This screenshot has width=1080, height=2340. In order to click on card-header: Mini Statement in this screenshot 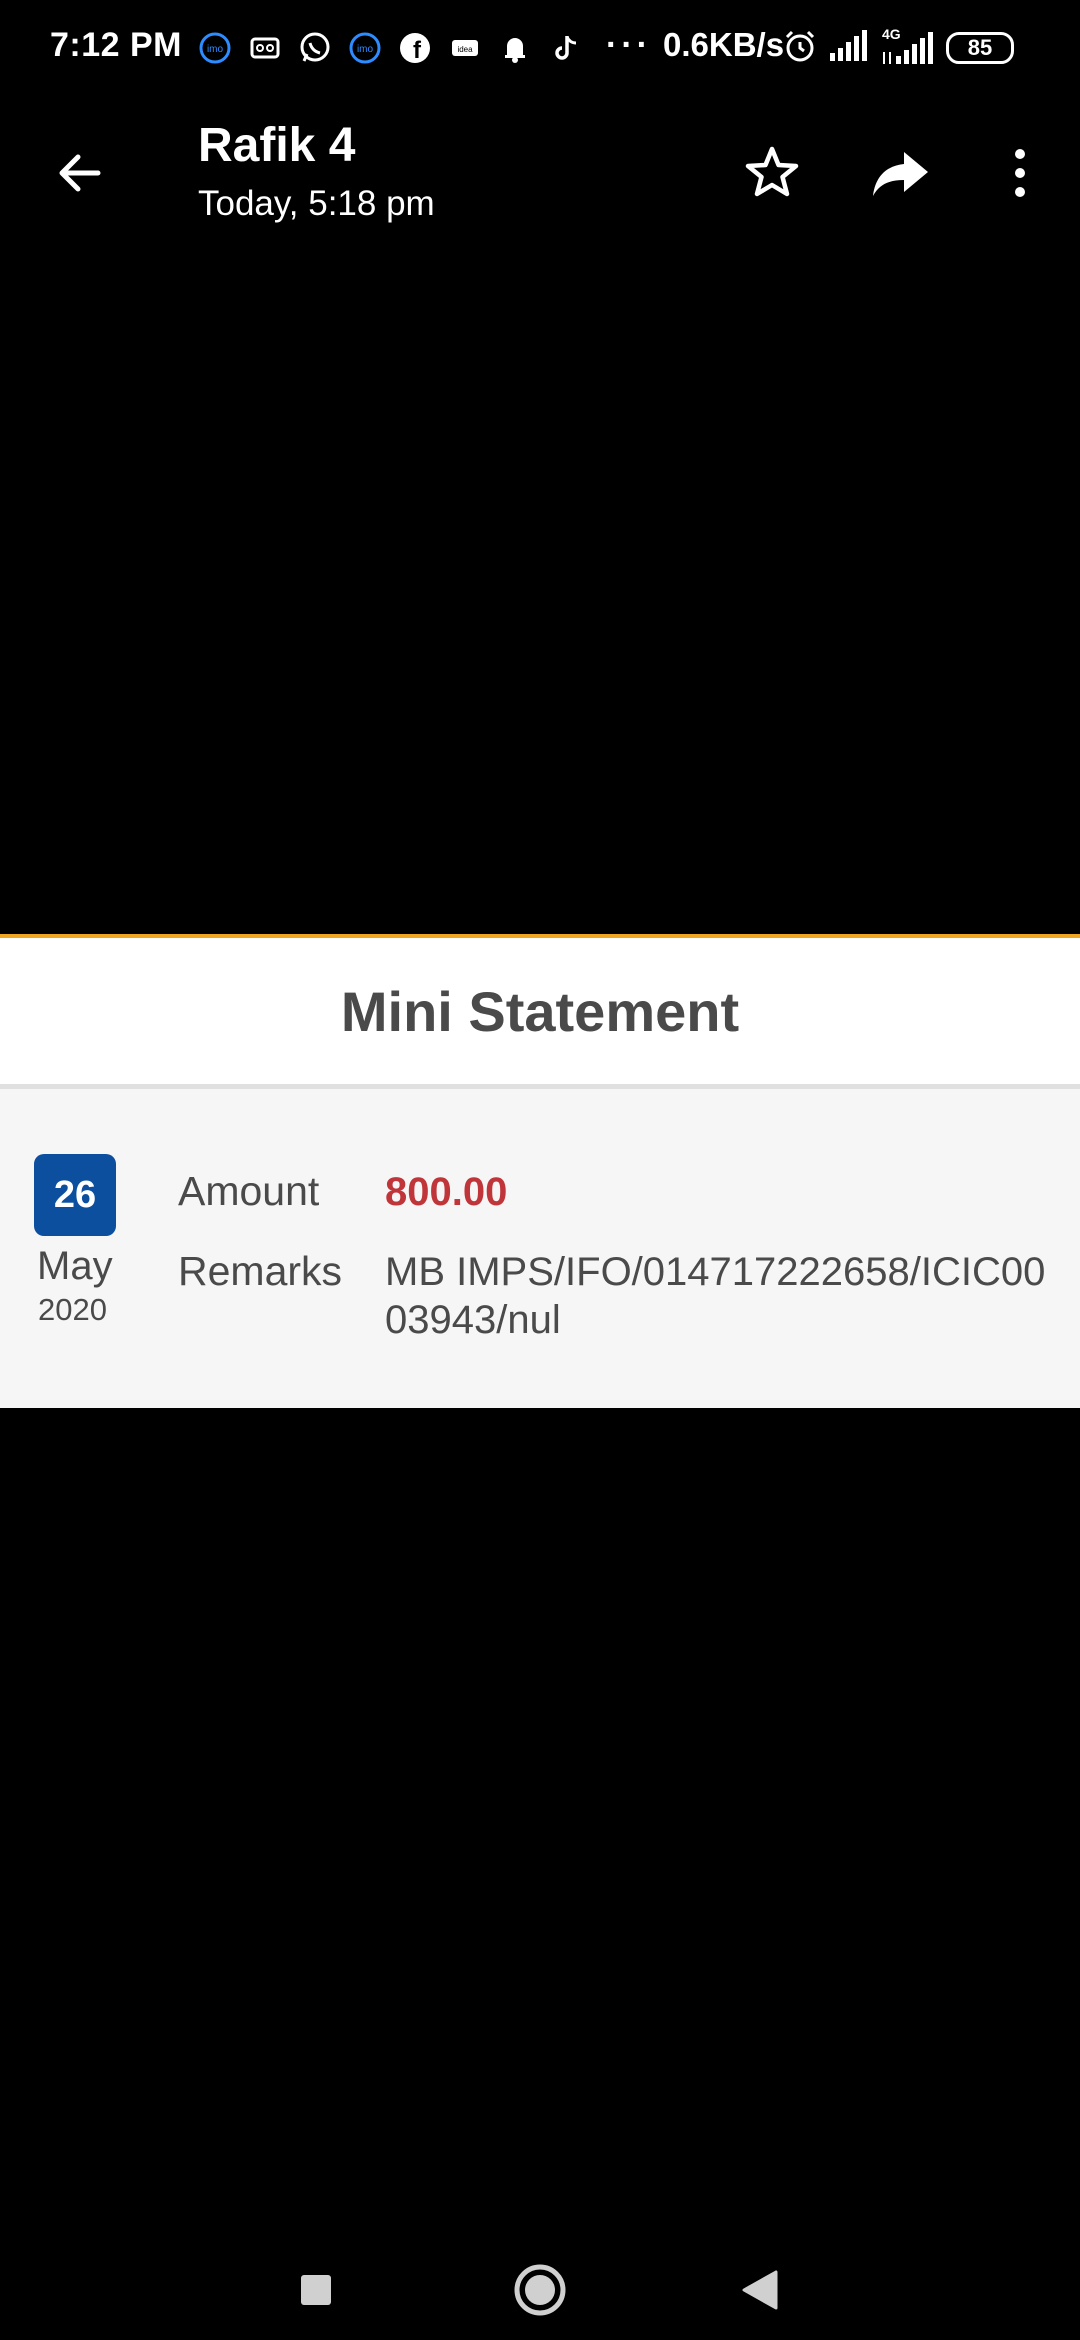, I will do `click(540, 1013)`.